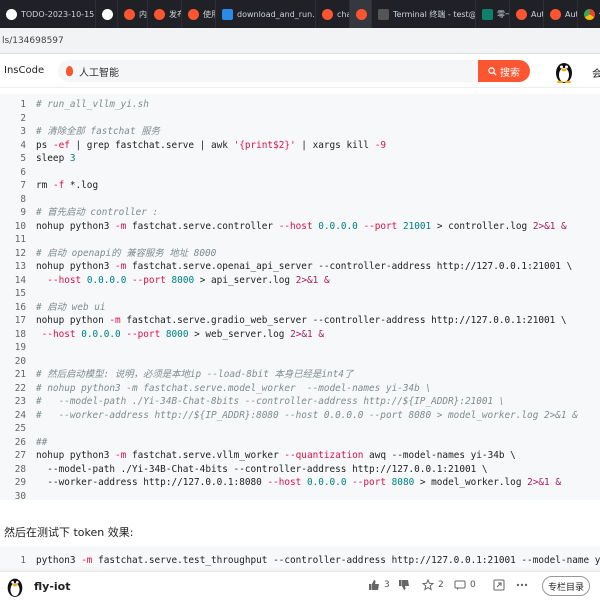  Describe the element at coordinates (227, 14) in the screenshot. I see `vs-favicon-icon` at that location.